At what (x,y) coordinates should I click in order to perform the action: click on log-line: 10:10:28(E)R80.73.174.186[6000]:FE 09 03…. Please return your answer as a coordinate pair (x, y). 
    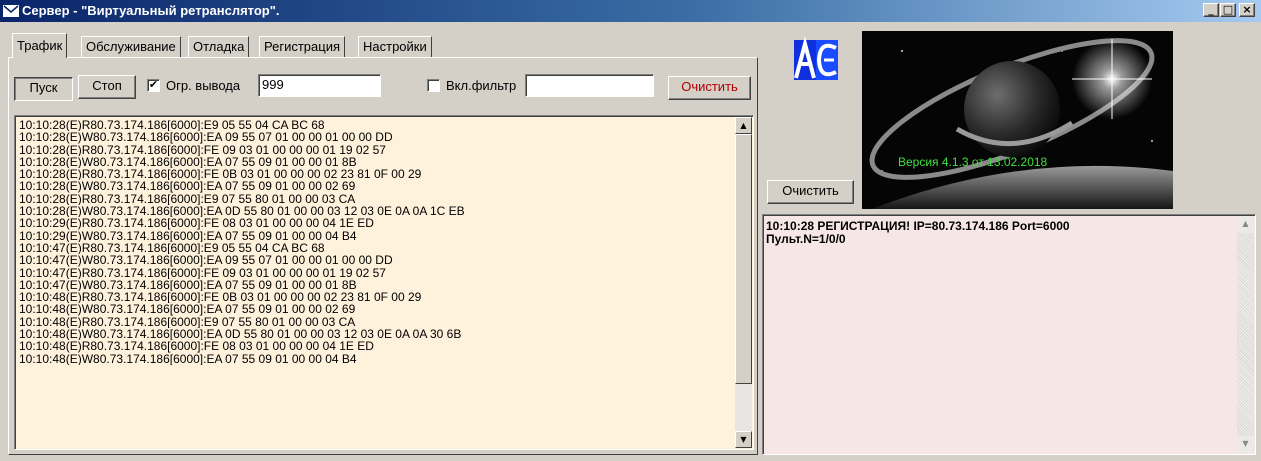
    Looking at the image, I should click on (202, 149).